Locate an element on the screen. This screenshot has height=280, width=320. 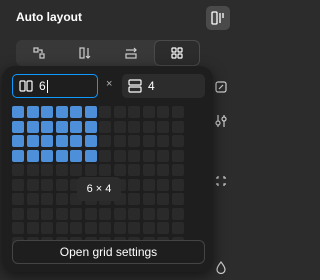
opacity-button is located at coordinates (221, 267).